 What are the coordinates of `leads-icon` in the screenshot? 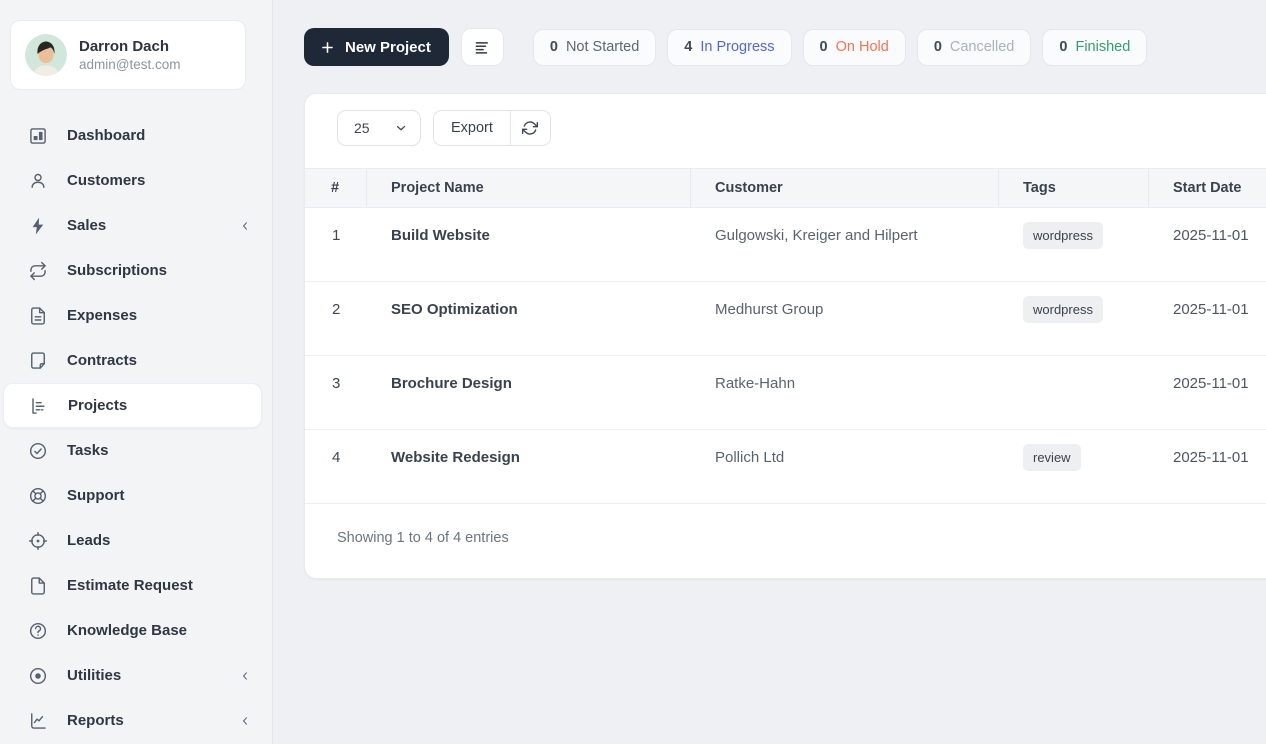 It's located at (38, 540).